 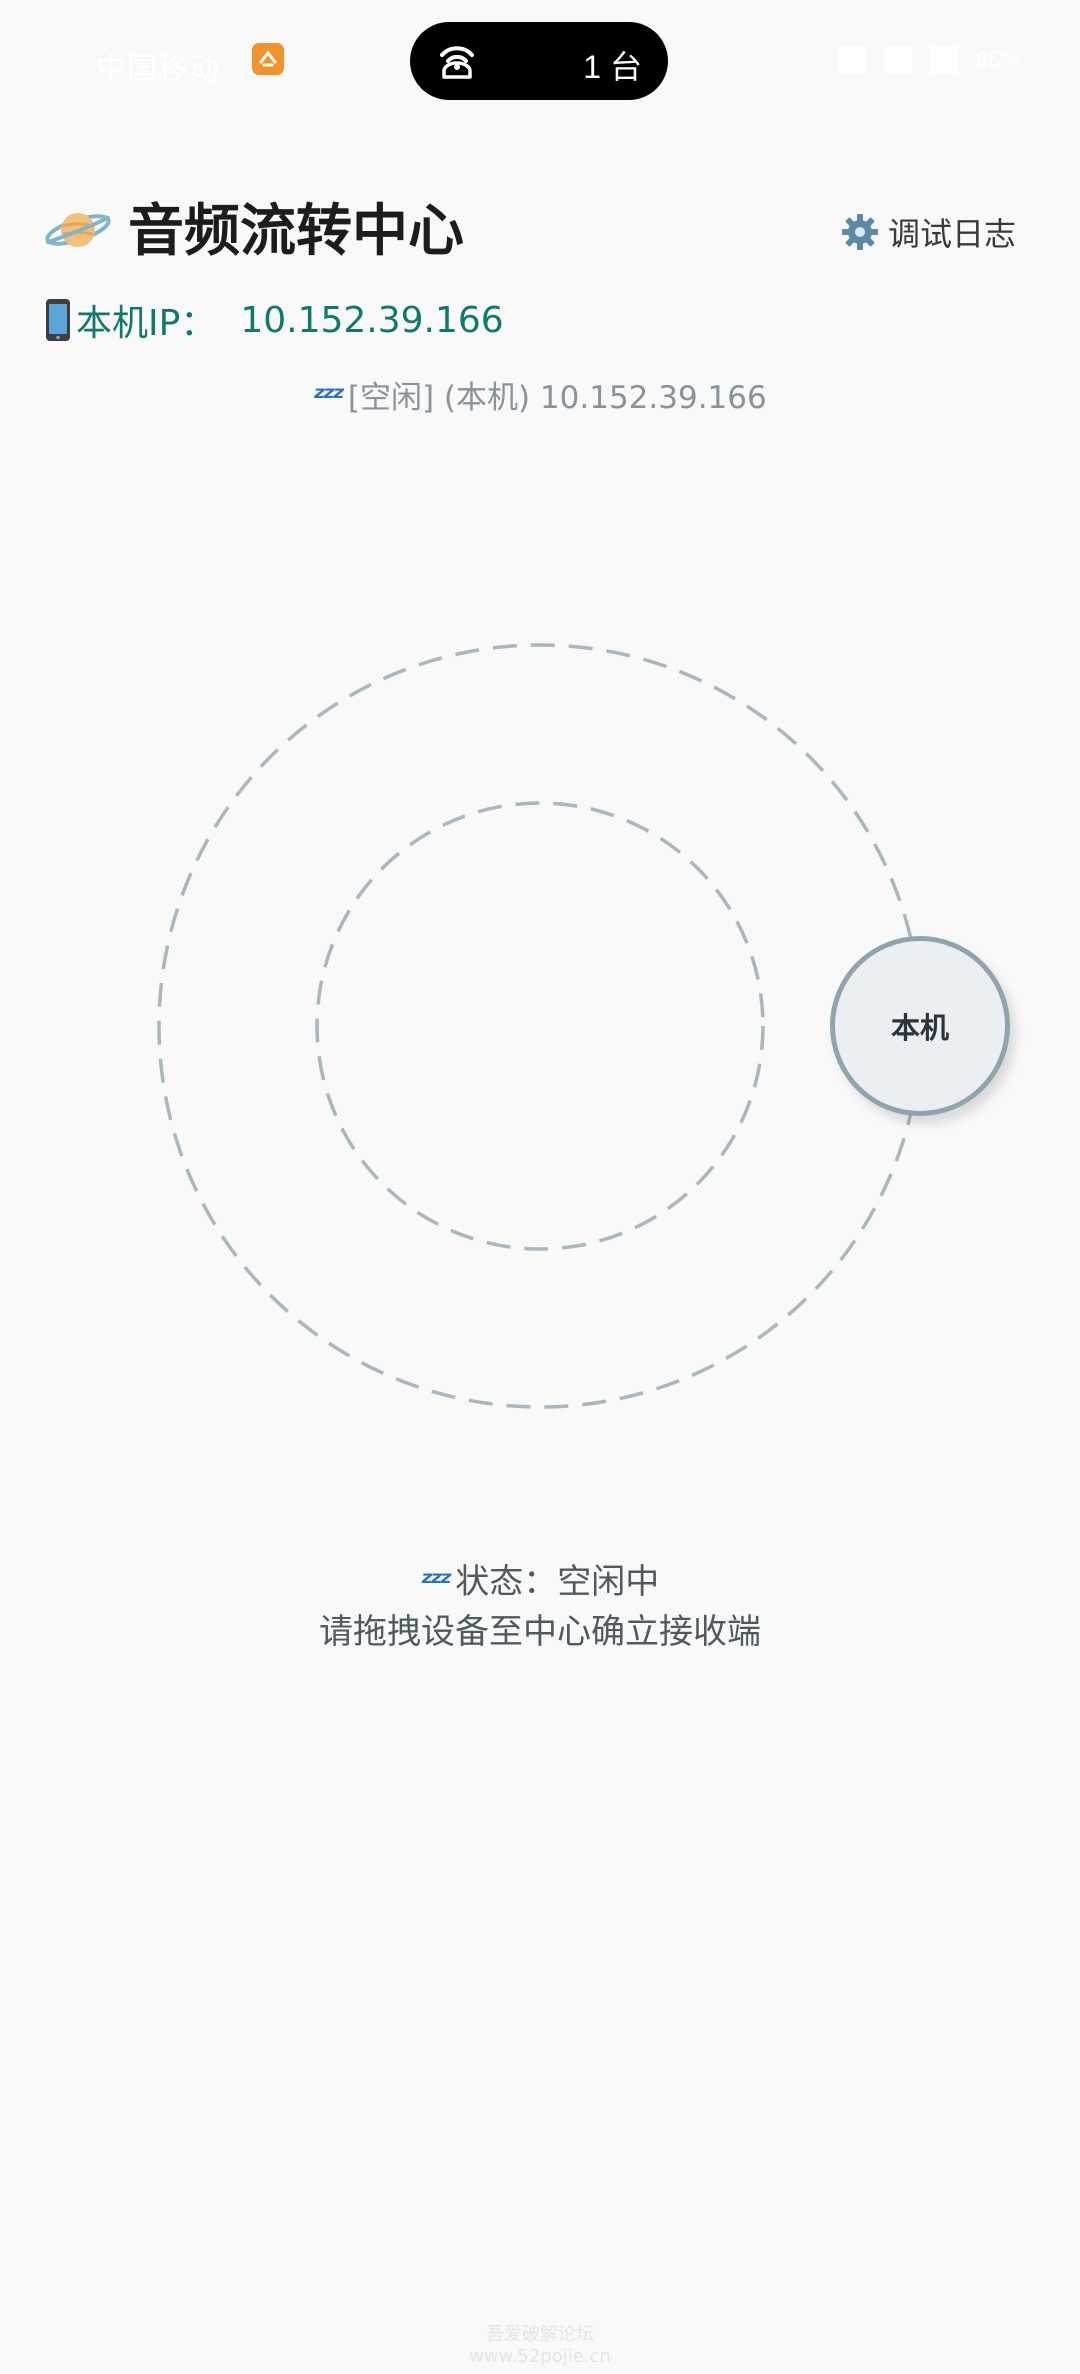 I want to click on watermark-line-1: 吾爱破解论坛, so click(x=540, y=2334).